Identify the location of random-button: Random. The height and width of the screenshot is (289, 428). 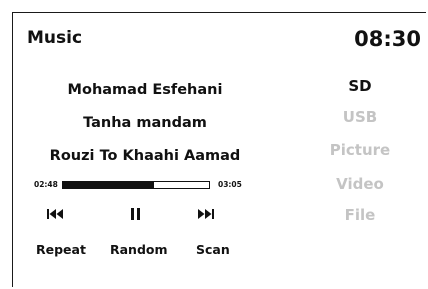
(139, 250).